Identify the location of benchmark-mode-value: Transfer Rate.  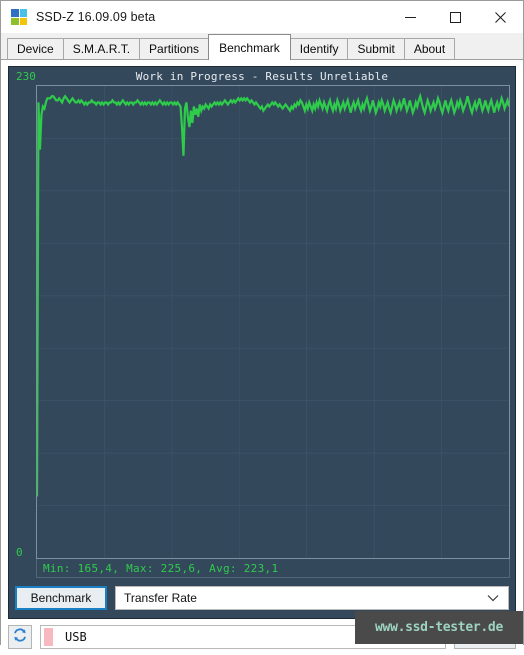
(160, 598).